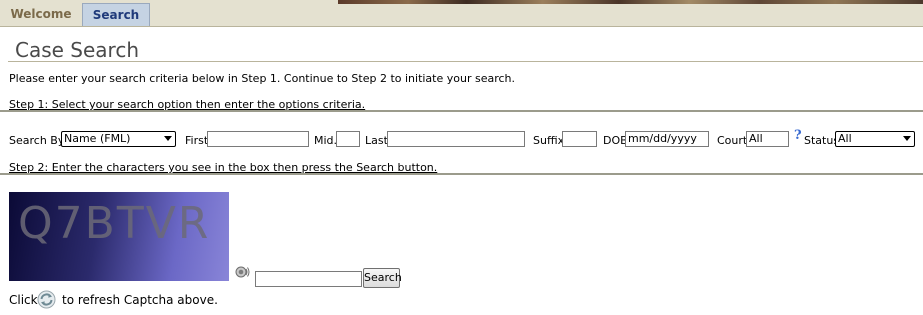 The image size is (923, 315). I want to click on refresh-prefix-text: Click, so click(23, 300).